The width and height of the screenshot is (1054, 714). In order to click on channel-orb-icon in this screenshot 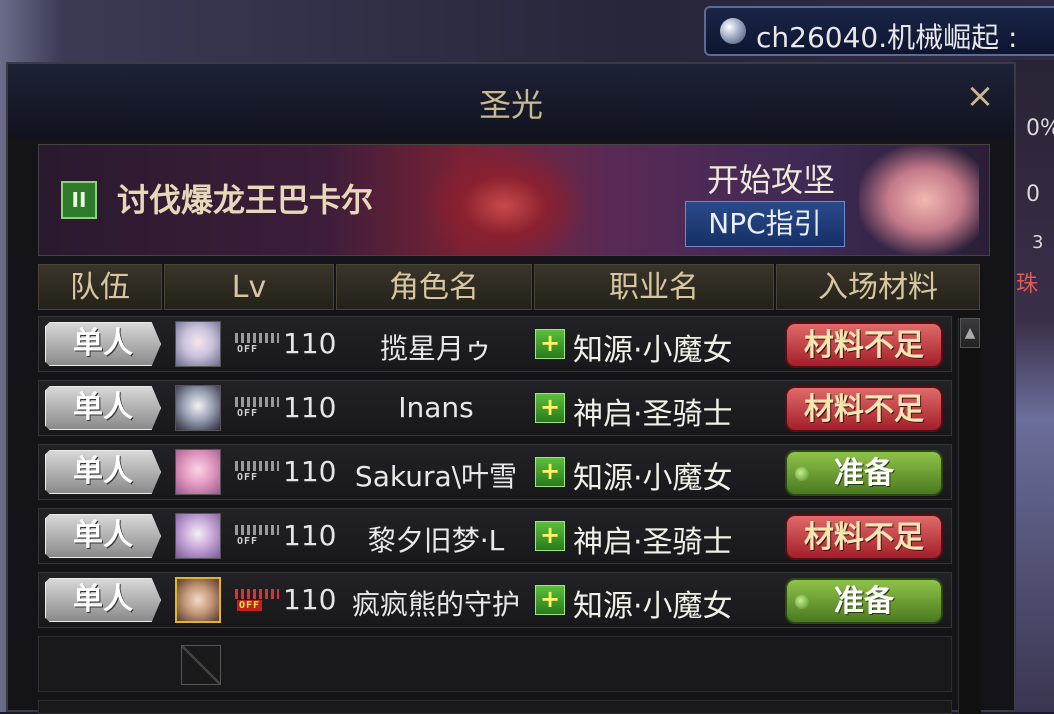, I will do `click(733, 31)`.